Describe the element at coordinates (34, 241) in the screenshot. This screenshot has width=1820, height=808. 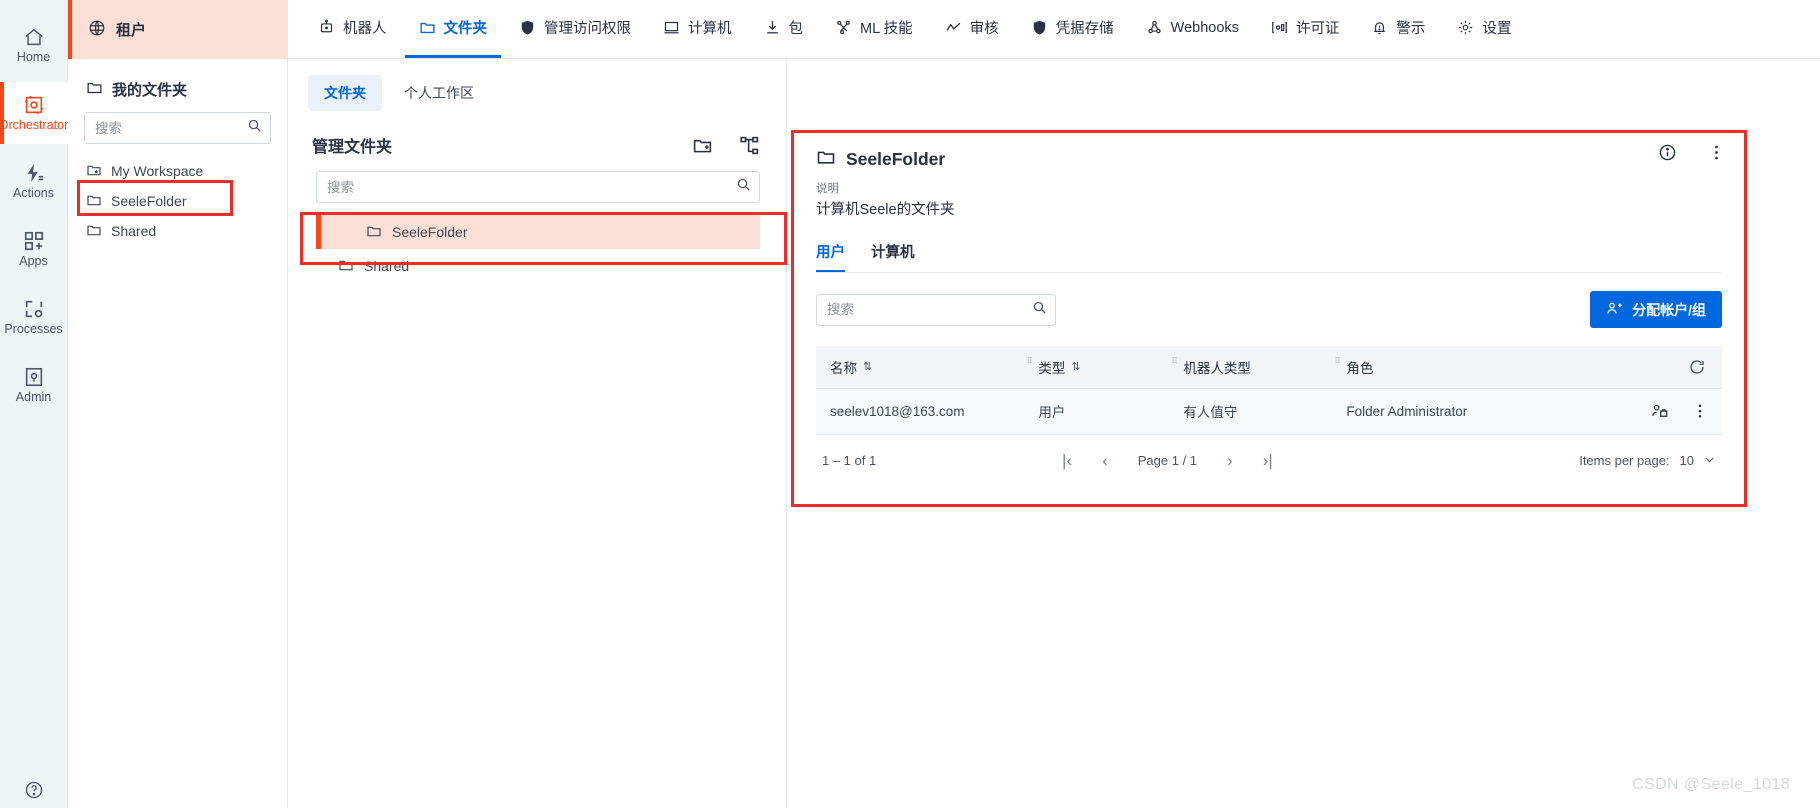
I see `apps-icon` at that location.